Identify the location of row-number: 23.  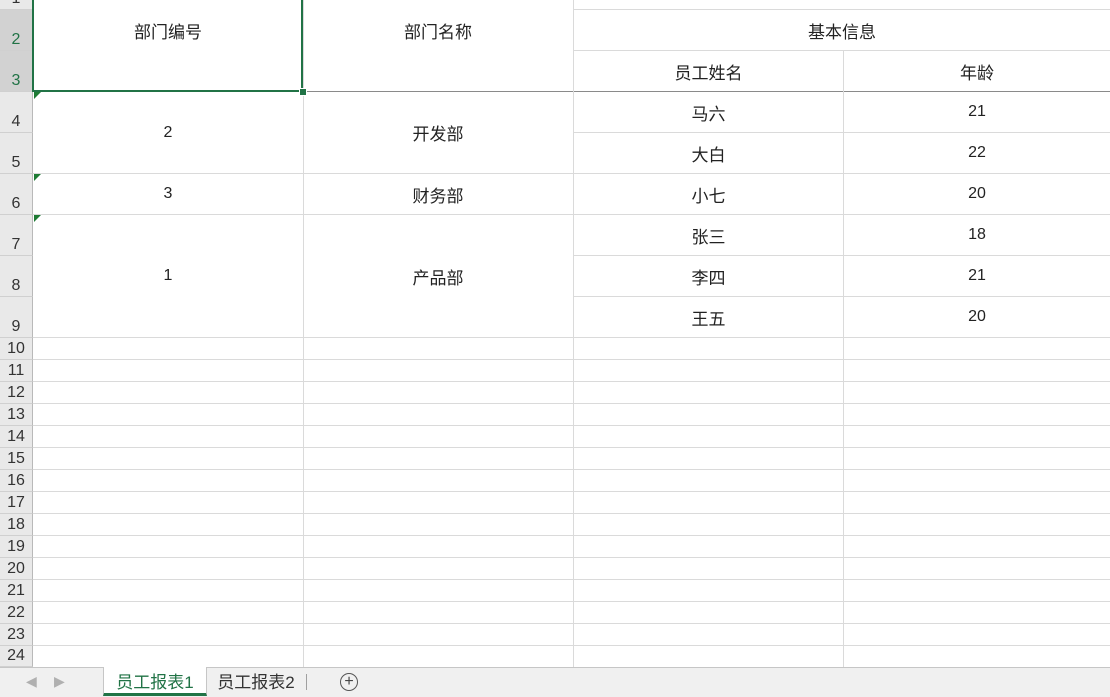
(16, 634).